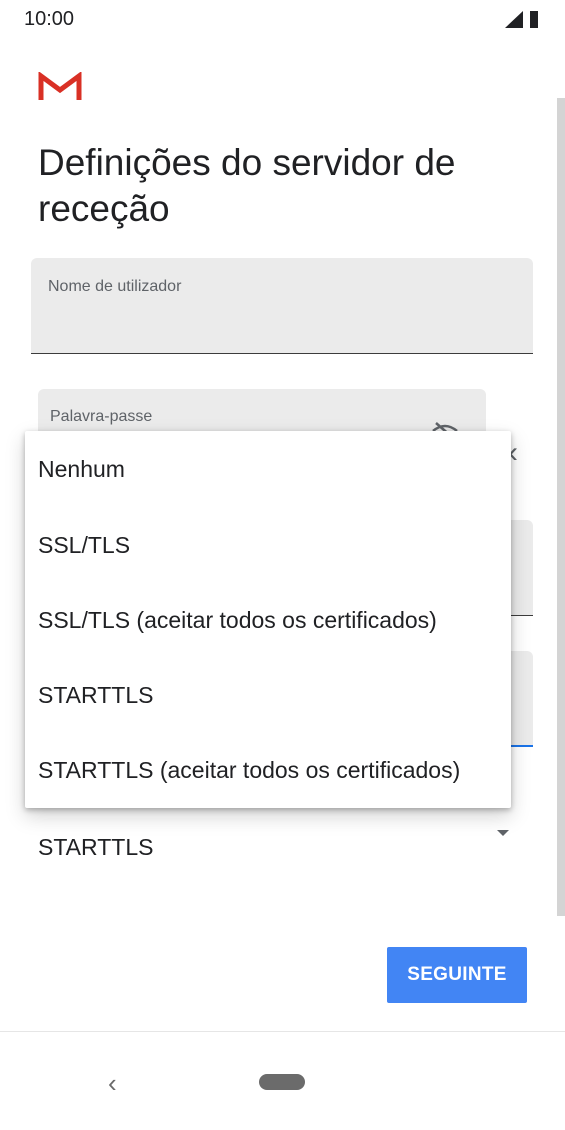 The width and height of the screenshot is (565, 1130). I want to click on status-time: 10:00, so click(49, 19).